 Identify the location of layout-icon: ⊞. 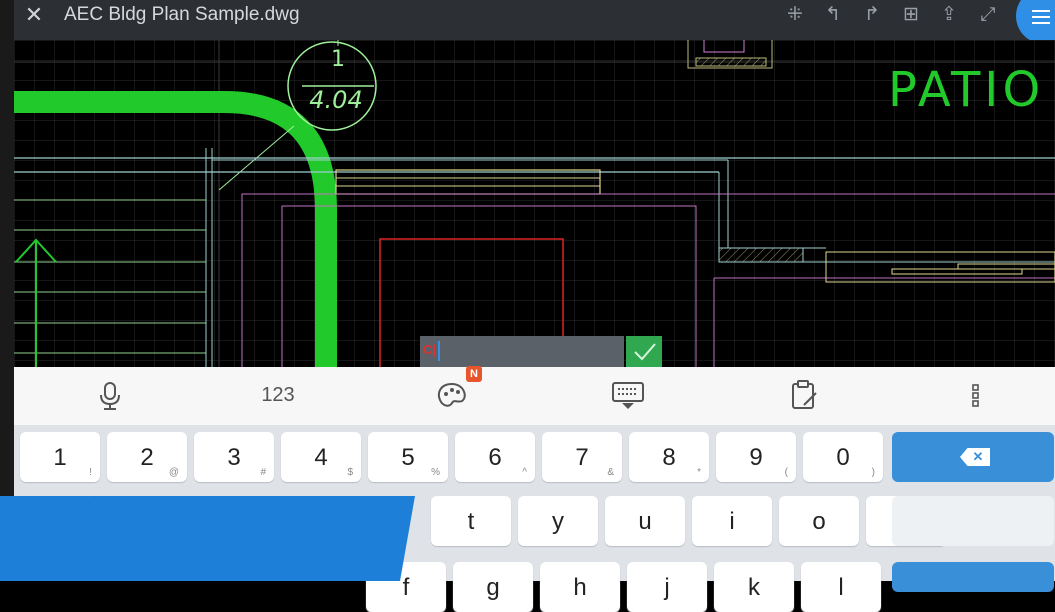
(911, 16).